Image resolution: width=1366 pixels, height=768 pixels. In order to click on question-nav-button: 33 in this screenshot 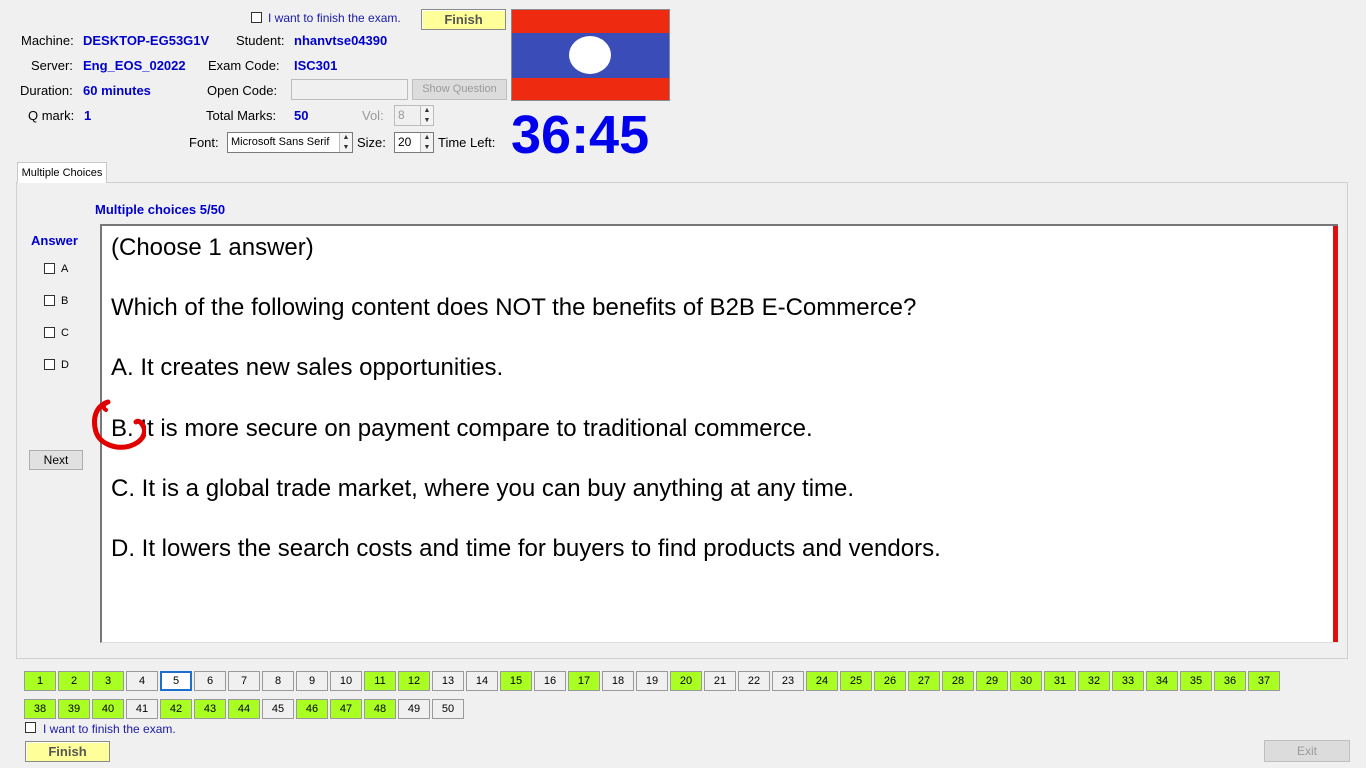, I will do `click(1128, 681)`.